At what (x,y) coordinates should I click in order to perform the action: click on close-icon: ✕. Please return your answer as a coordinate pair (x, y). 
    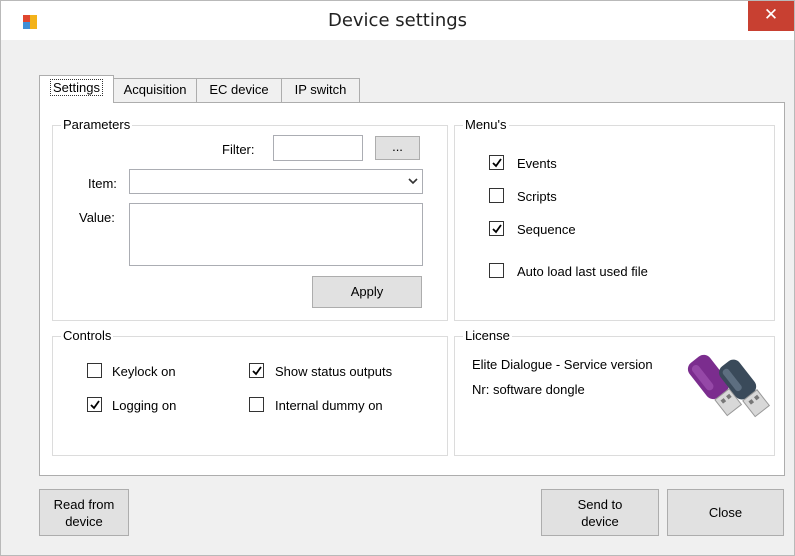
    Looking at the image, I should click on (771, 15).